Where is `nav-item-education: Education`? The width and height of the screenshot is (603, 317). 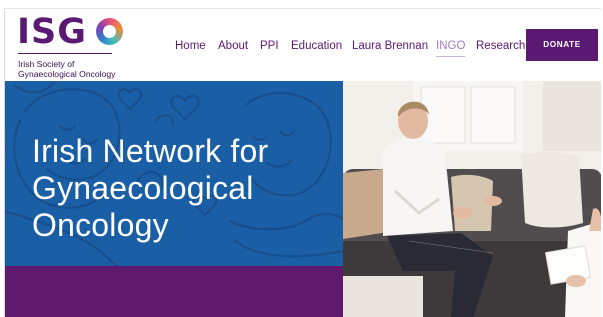 nav-item-education: Education is located at coordinates (316, 46).